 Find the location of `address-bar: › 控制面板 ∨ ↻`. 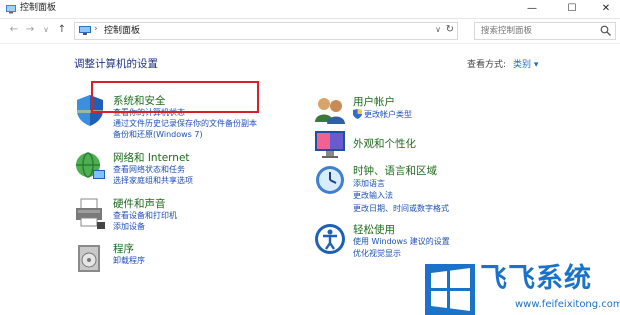

address-bar: › 控制面板 ∨ ↻ is located at coordinates (266, 31).